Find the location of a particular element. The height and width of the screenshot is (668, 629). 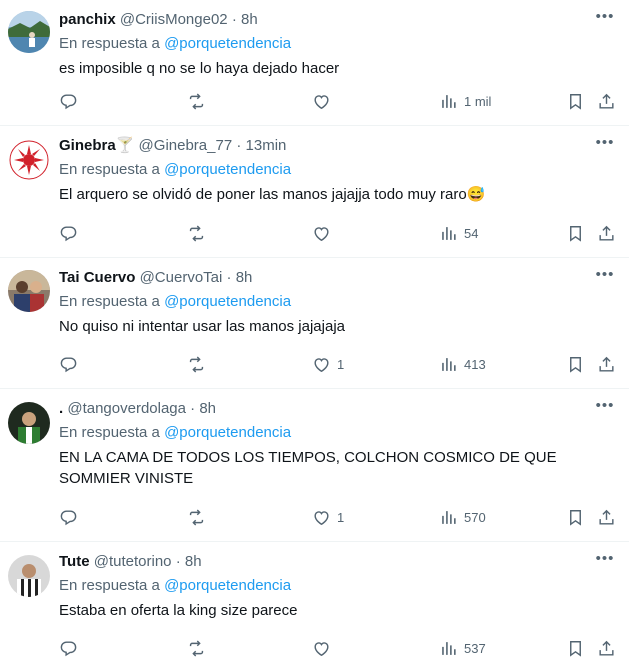

views-button: 413 is located at coordinates (462, 364).